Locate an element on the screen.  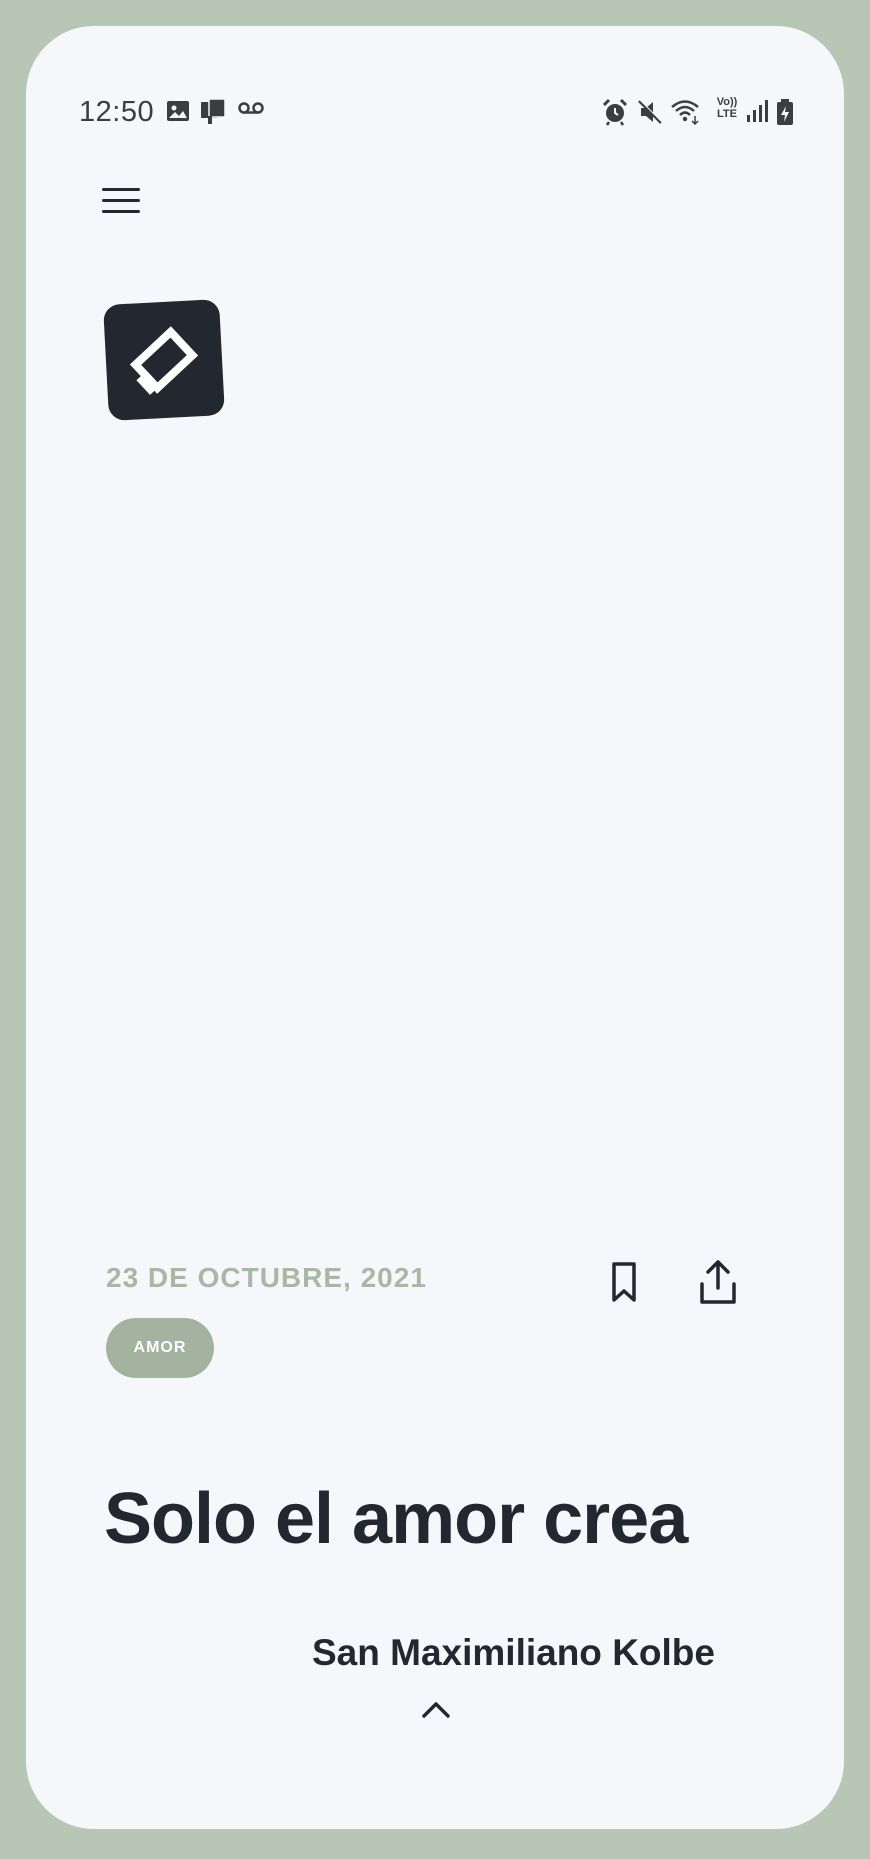
hamburger-menu-icon is located at coordinates (125, 202).